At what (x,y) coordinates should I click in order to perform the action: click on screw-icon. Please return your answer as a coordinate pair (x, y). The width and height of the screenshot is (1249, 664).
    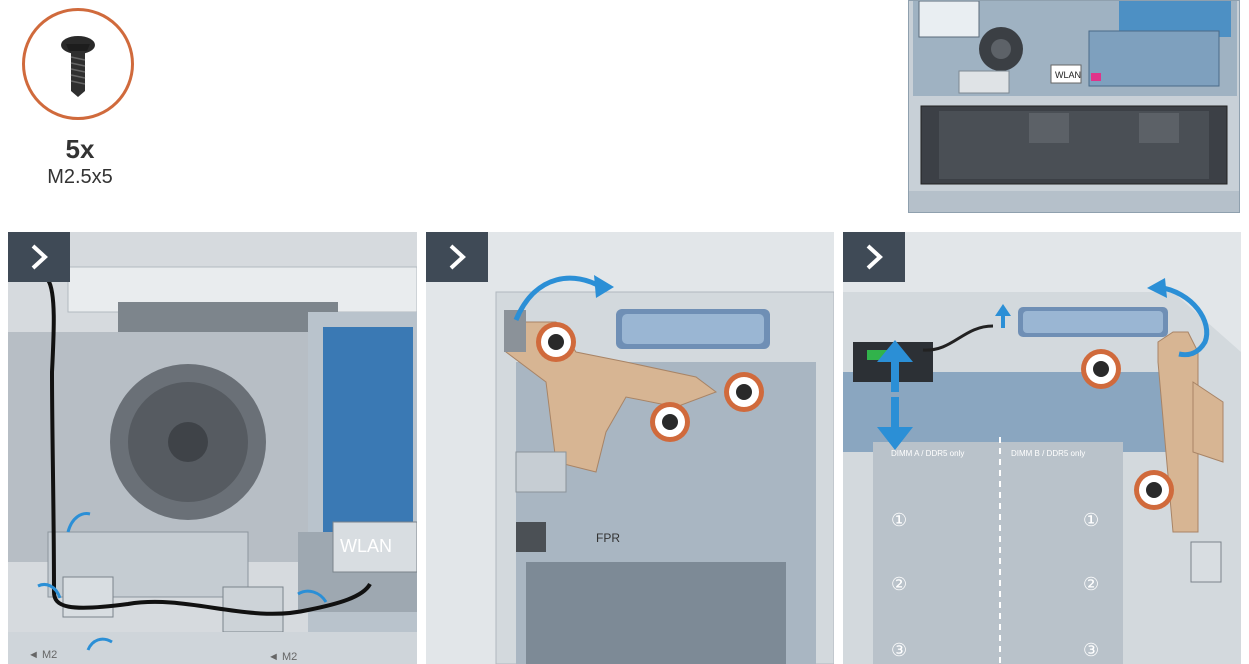
    Looking at the image, I should click on (78, 66).